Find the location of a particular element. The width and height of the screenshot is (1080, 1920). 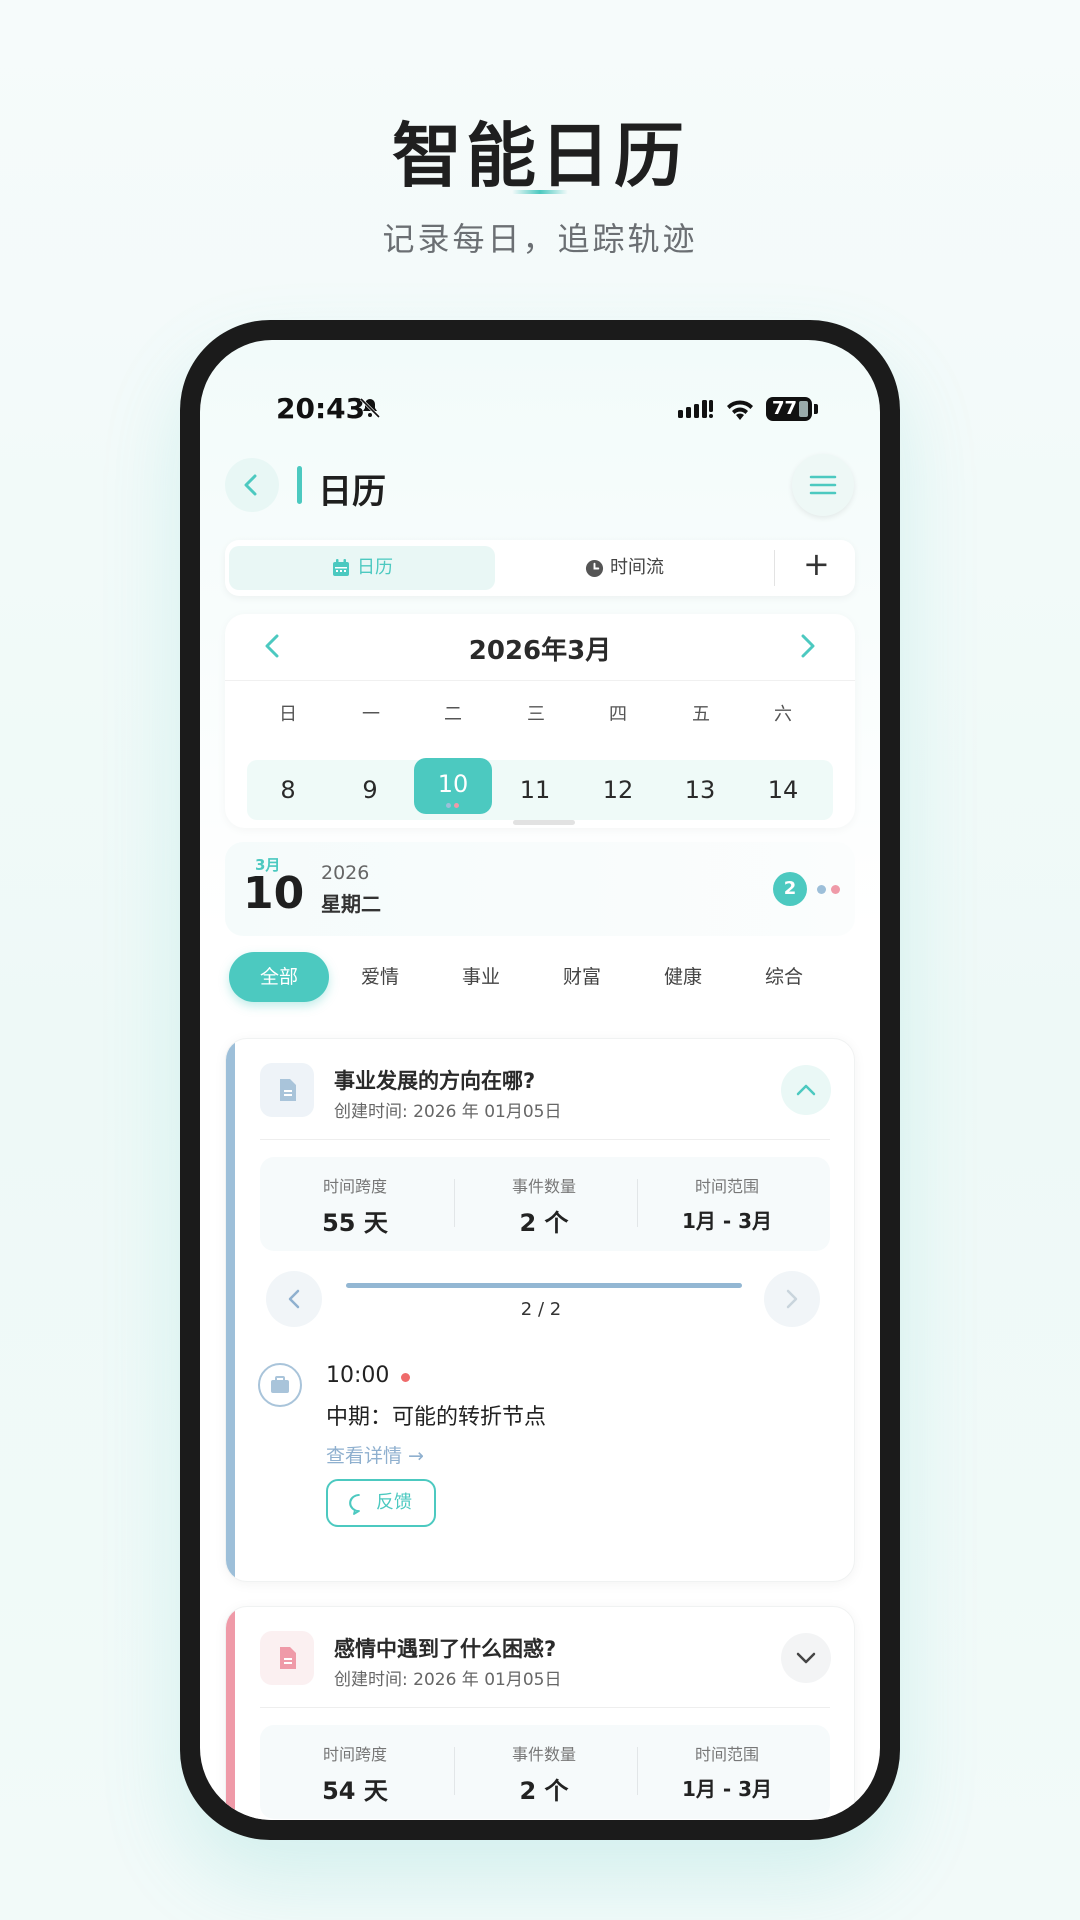

selected-date-card: 3月 10 2026 星期二 2 is located at coordinates (540, 889).